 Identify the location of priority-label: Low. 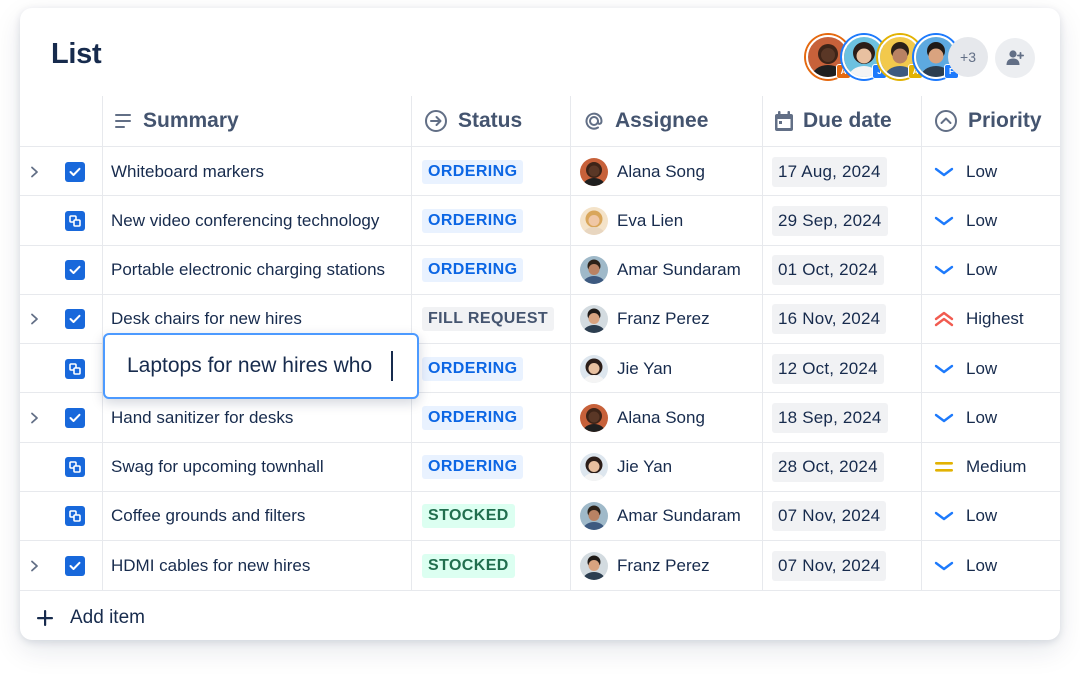
(982, 565).